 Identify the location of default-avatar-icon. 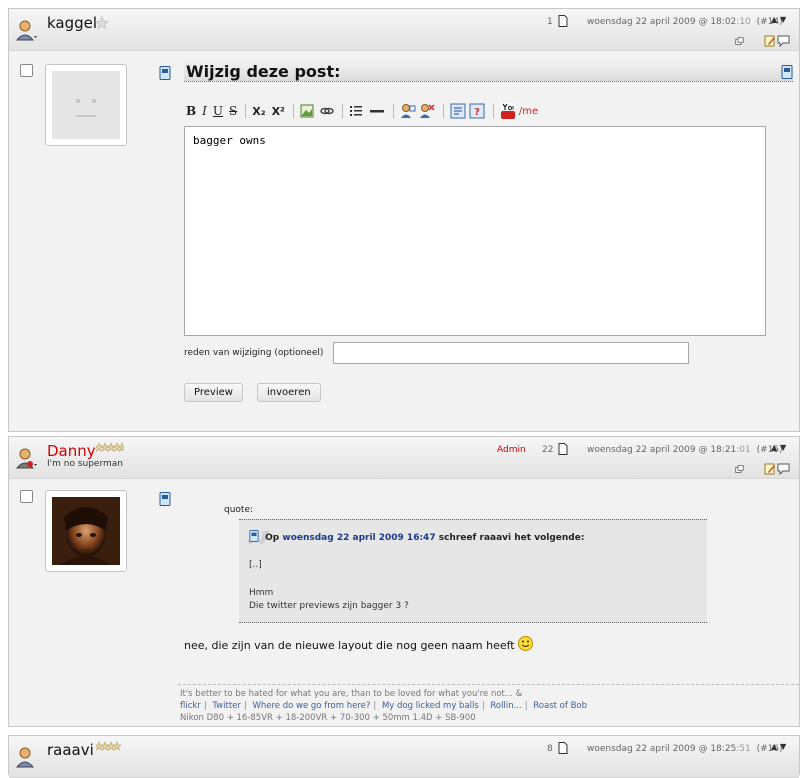
(86, 105).